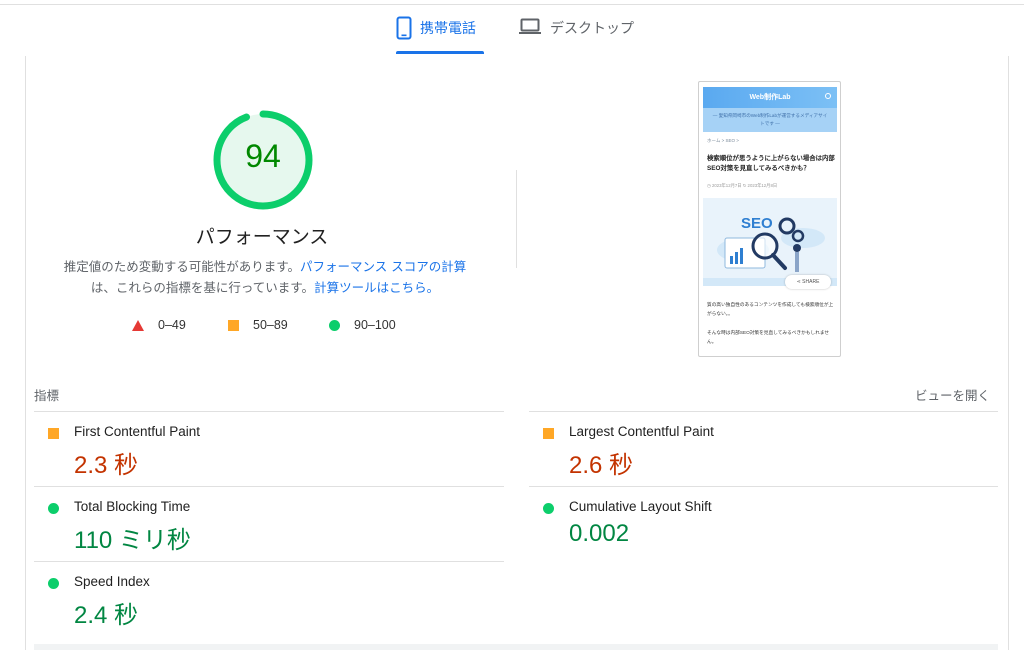 The height and width of the screenshot is (650, 1024). I want to click on thumb-body-text: 質の高い独自性のあるコンテンツを作成しても検索順位が上がらない。。, so click(770, 309).